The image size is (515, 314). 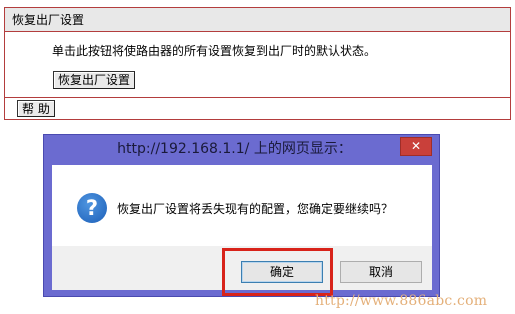 I want to click on dialog-title: http://192.168.1.1/ 上的网页显示：, so click(x=234, y=149).